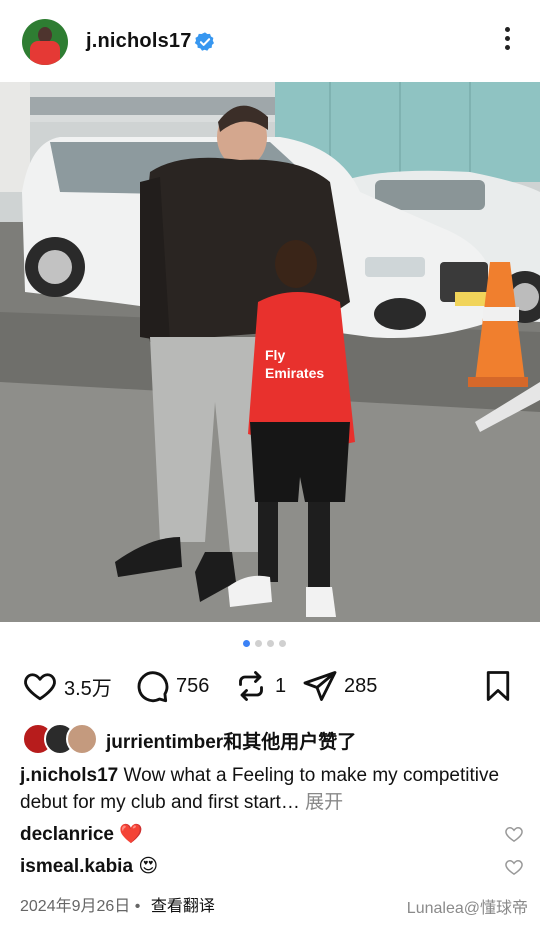  I want to click on svg-text: Emirates, so click(294, 373).